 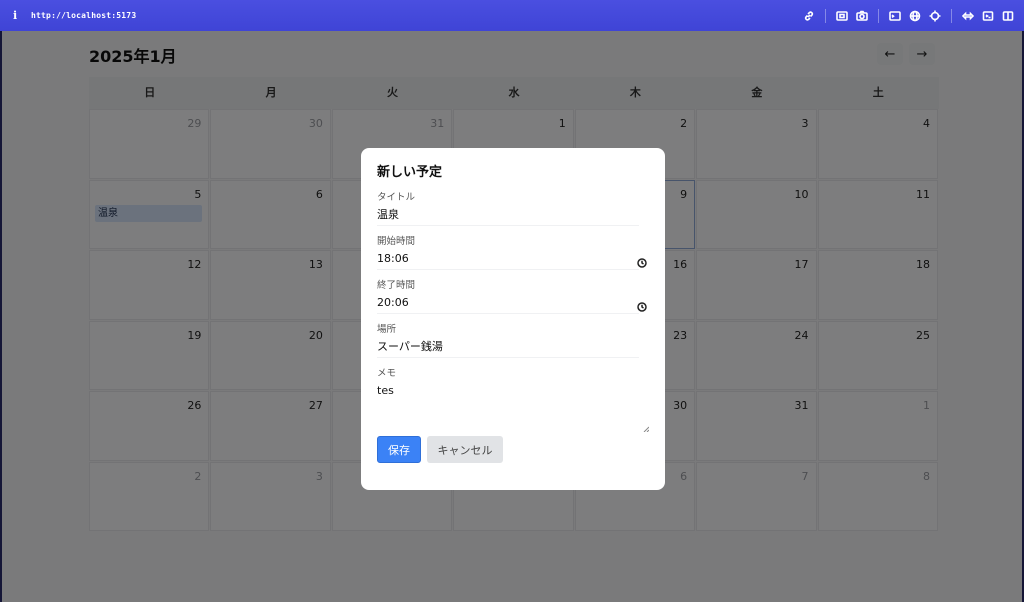 What do you see at coordinates (512, 15) in the screenshot?
I see `browser-toolbar: i http://localhost:5173` at bounding box center [512, 15].